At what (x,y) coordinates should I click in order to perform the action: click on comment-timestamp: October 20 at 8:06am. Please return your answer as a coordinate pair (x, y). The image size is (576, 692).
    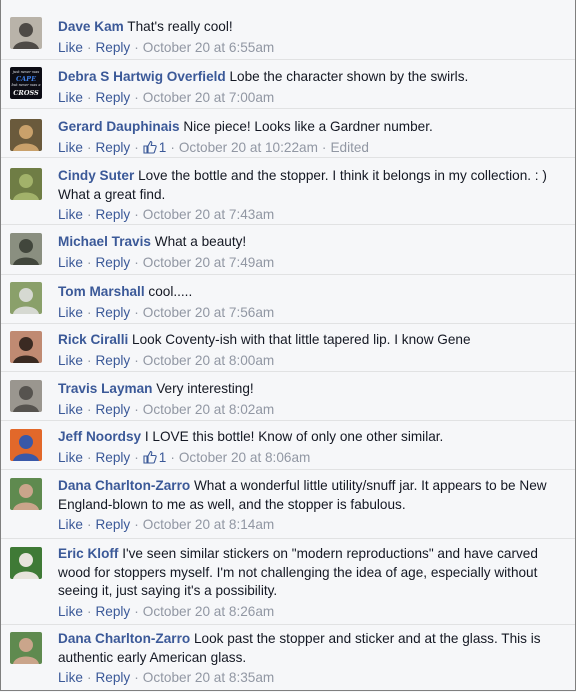
    Looking at the image, I should click on (244, 457).